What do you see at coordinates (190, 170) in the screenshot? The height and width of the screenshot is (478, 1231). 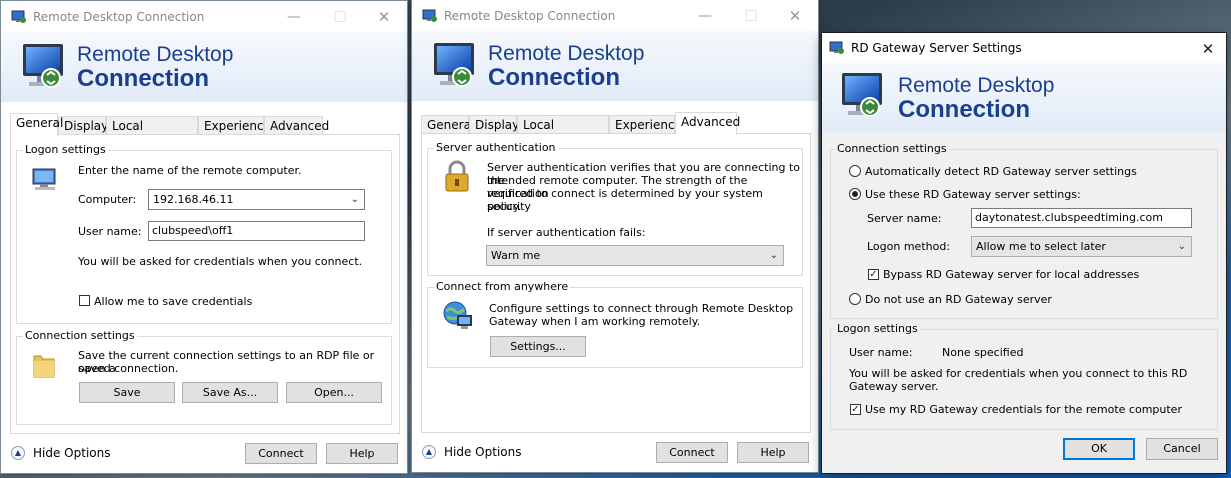 I see `logon-intro-text: Enter the name of the remote computer.` at bounding box center [190, 170].